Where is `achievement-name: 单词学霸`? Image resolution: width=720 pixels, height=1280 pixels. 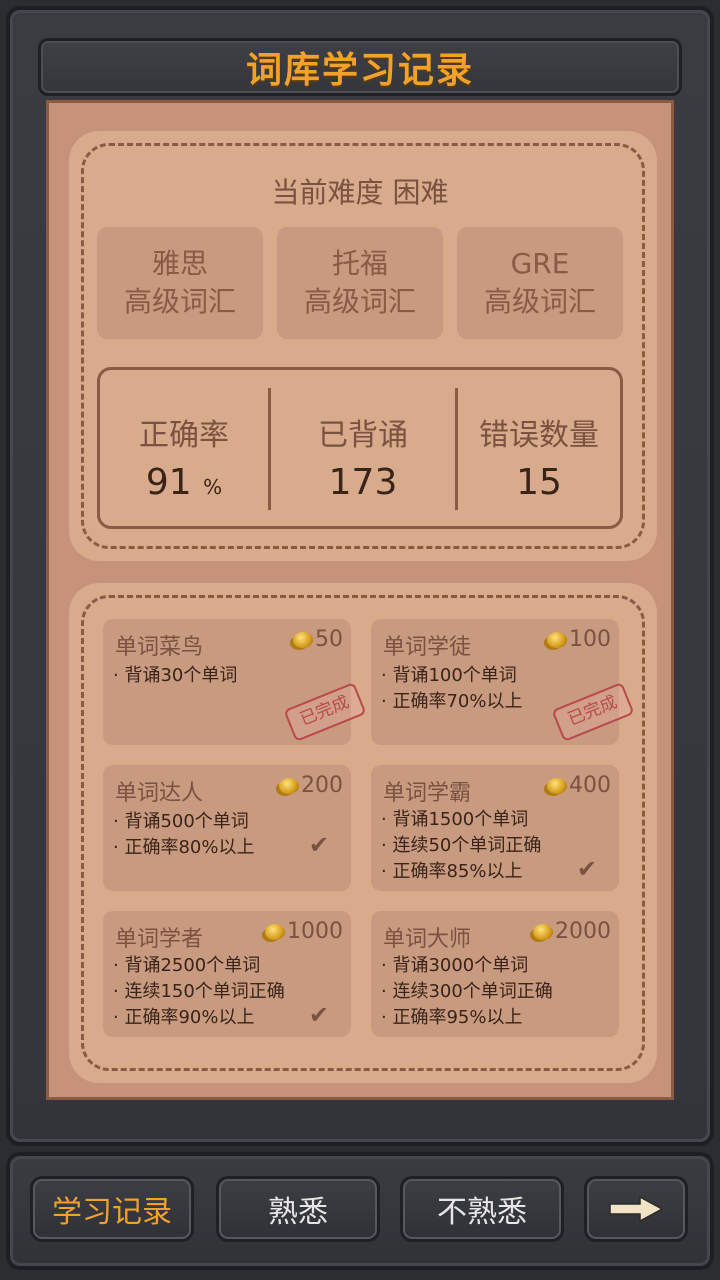 achievement-name: 单词学霸 is located at coordinates (427, 793).